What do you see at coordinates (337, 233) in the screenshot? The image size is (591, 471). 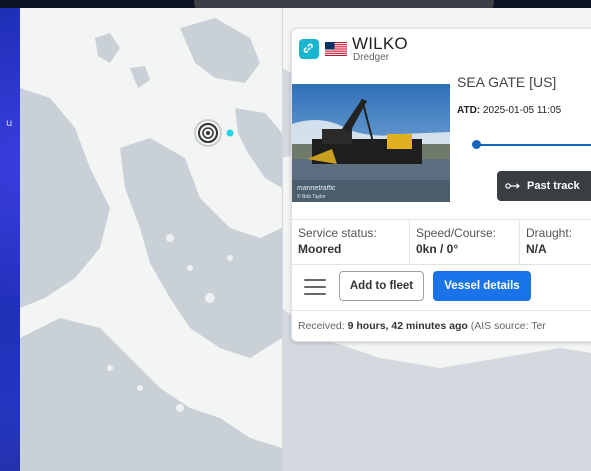 I see `status-label: Service status:` at bounding box center [337, 233].